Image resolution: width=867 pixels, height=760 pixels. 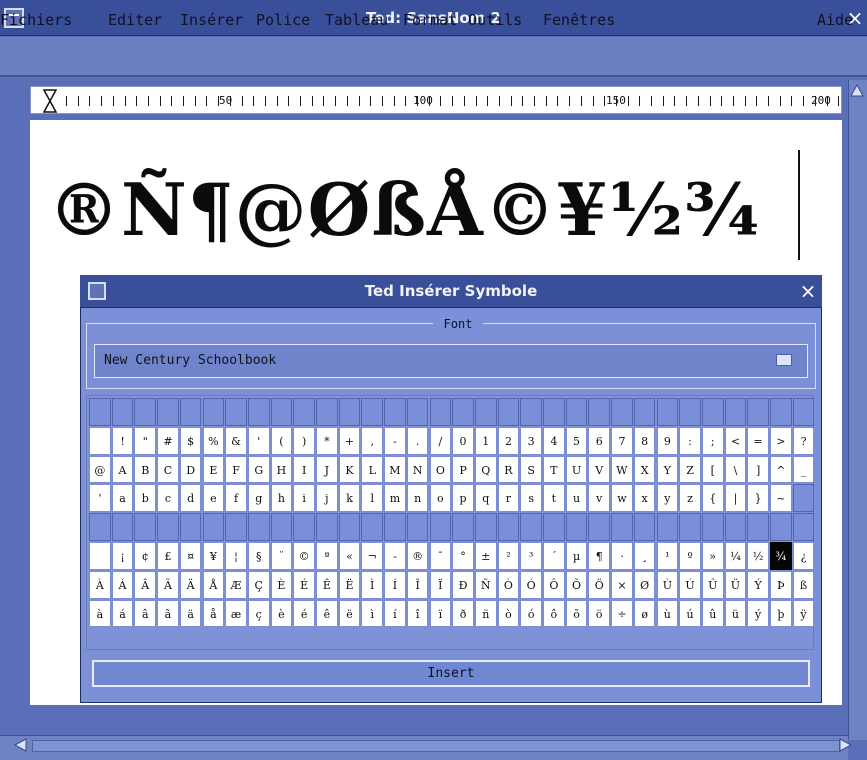 What do you see at coordinates (20, 745) in the screenshot?
I see `scroll-left-arrow-icon` at bounding box center [20, 745].